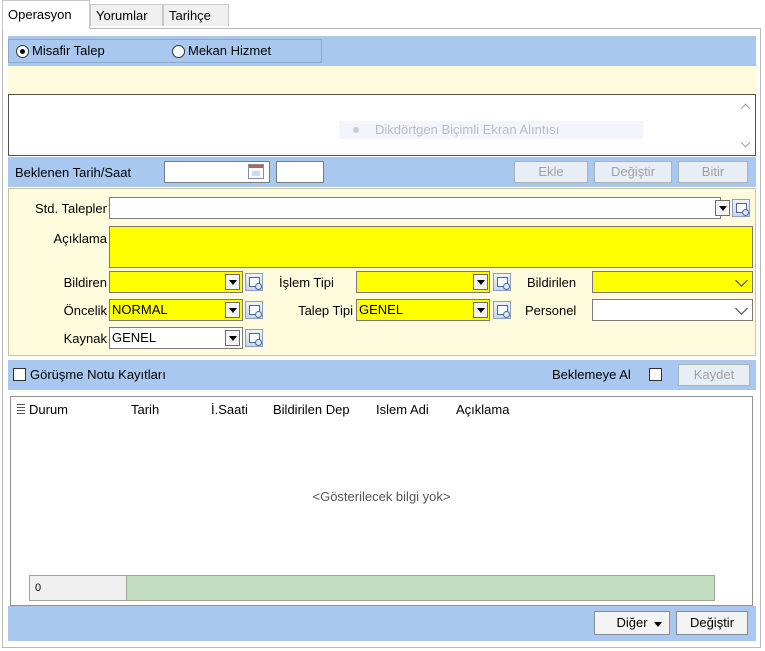  What do you see at coordinates (382, 172) in the screenshot?
I see `expected-date-bar: Beklenen Tarih/Saat Ekle Değiştir Bitir` at bounding box center [382, 172].